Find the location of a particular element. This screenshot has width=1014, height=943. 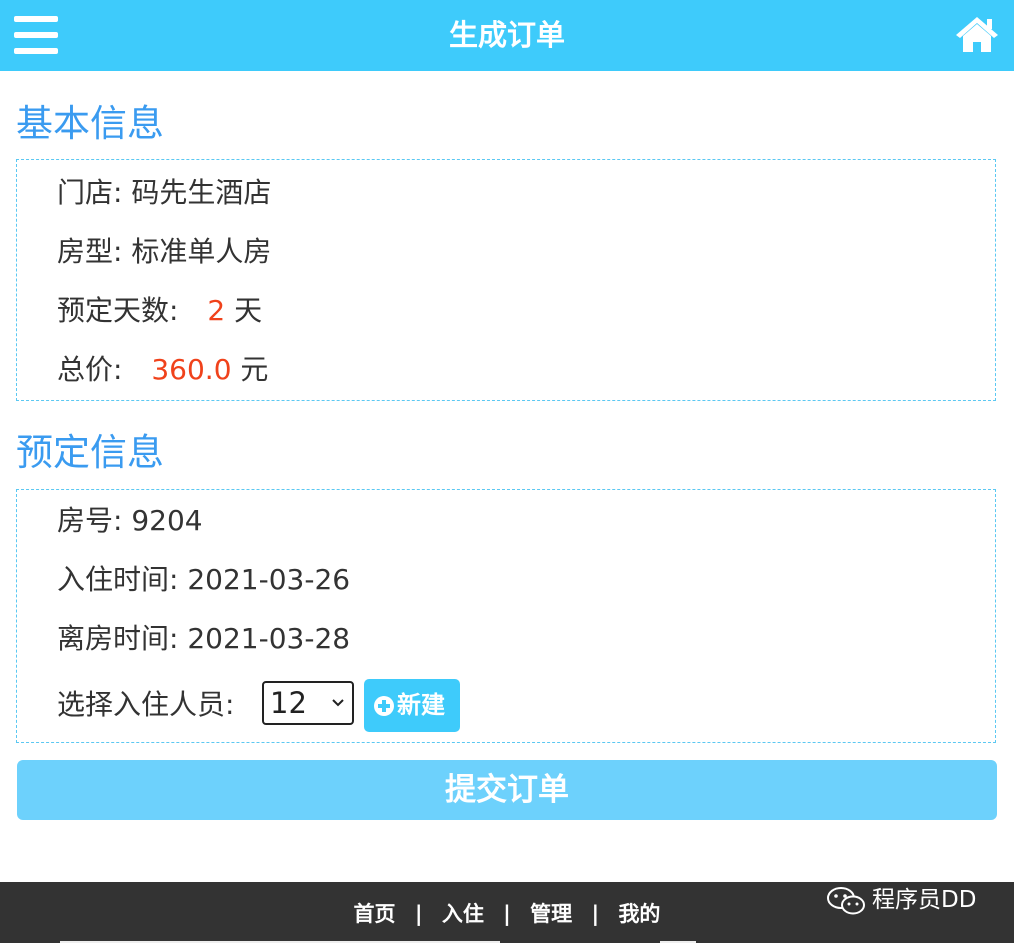

home-icon is located at coordinates (977, 34).